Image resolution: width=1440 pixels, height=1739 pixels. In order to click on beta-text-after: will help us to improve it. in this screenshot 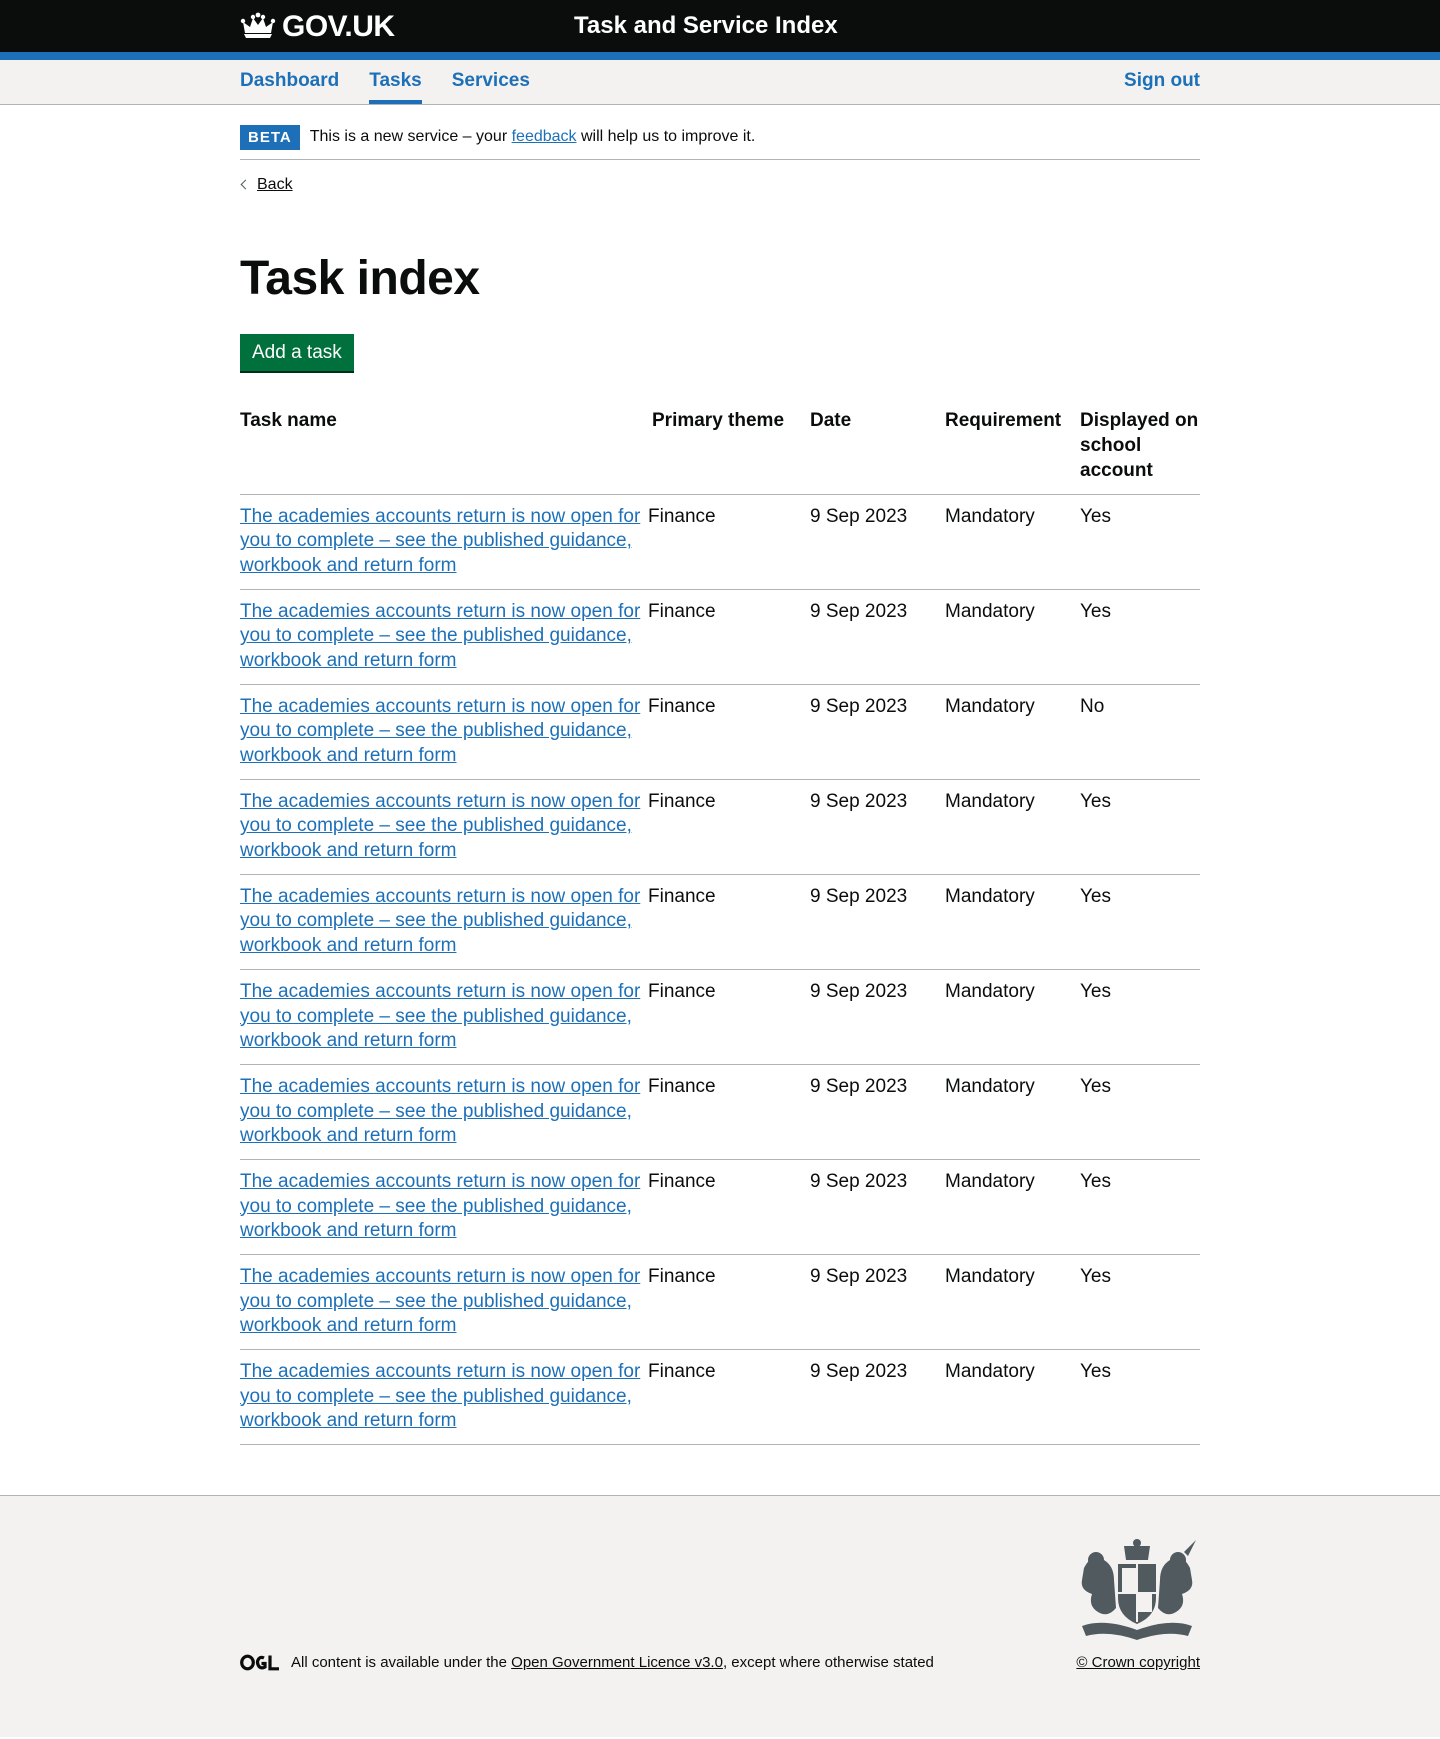, I will do `click(668, 136)`.